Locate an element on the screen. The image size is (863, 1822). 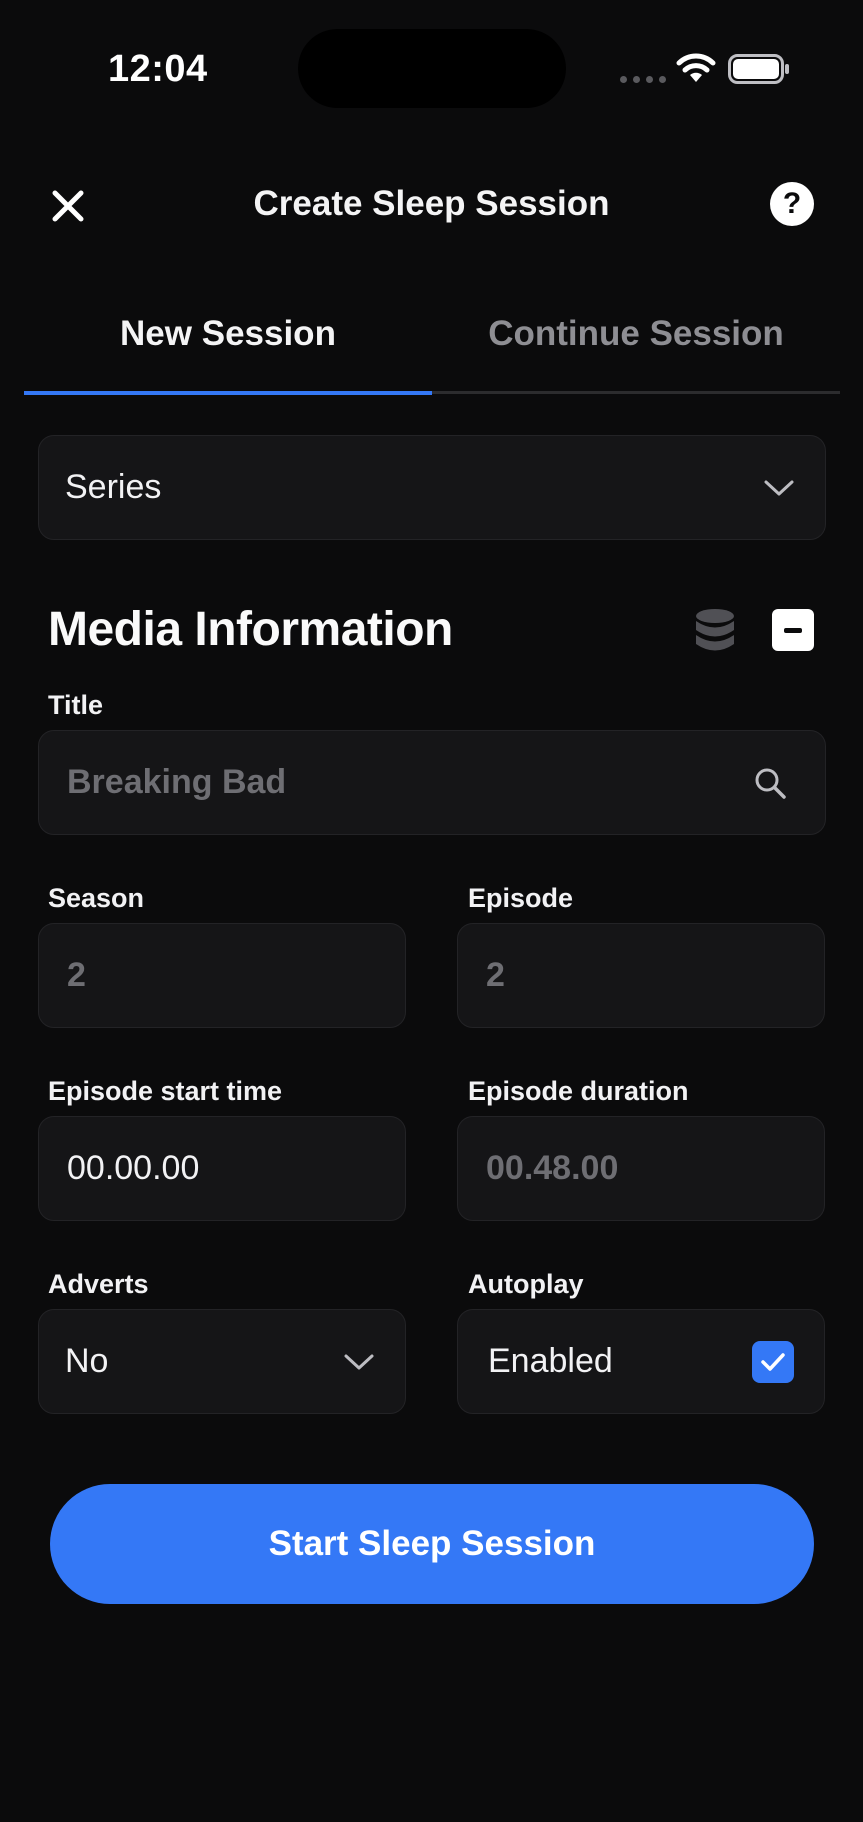
autoplay-checkbox is located at coordinates (773, 1361).